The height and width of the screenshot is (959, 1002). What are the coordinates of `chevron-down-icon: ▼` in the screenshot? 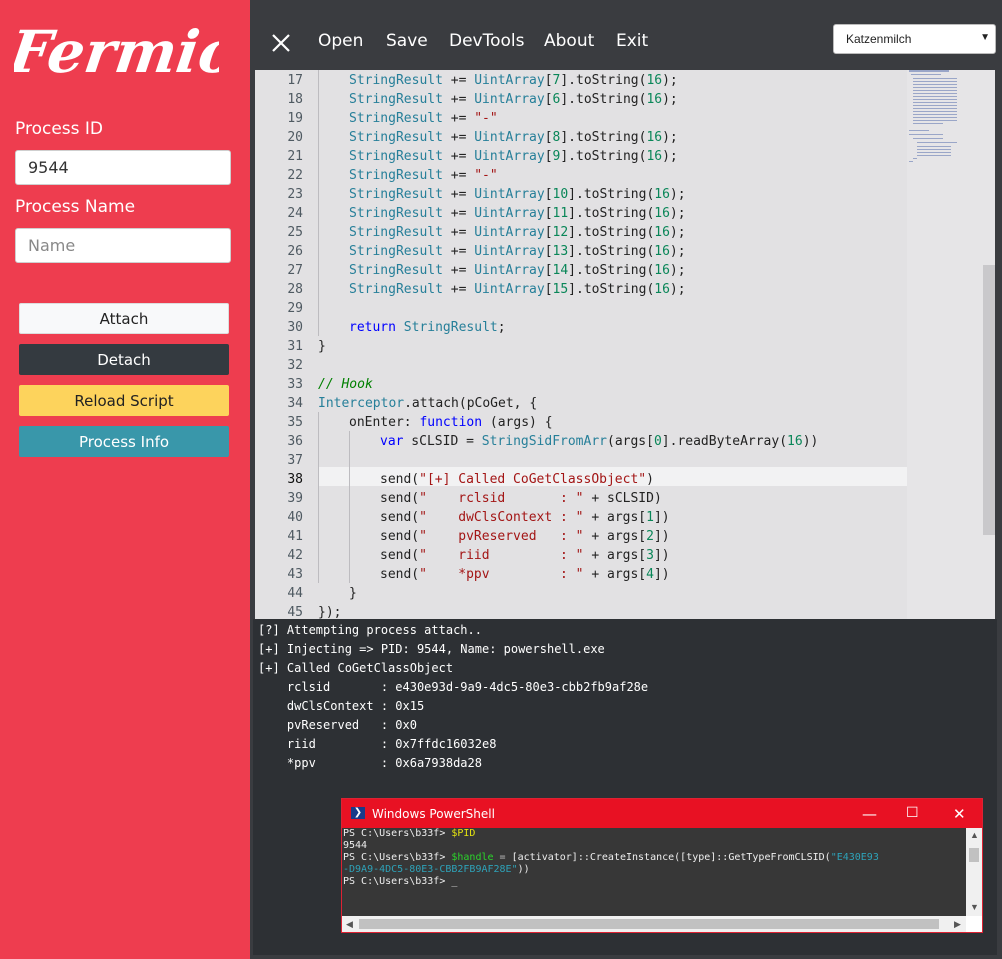 It's located at (985, 37).